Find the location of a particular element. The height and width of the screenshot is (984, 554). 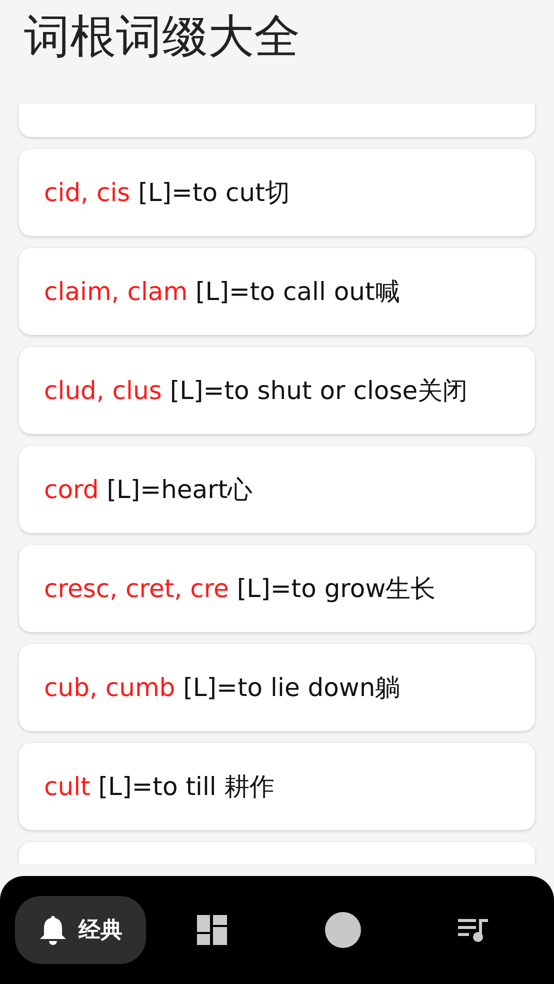

entry-text: cord [L]=heart心 is located at coordinates (148, 490).